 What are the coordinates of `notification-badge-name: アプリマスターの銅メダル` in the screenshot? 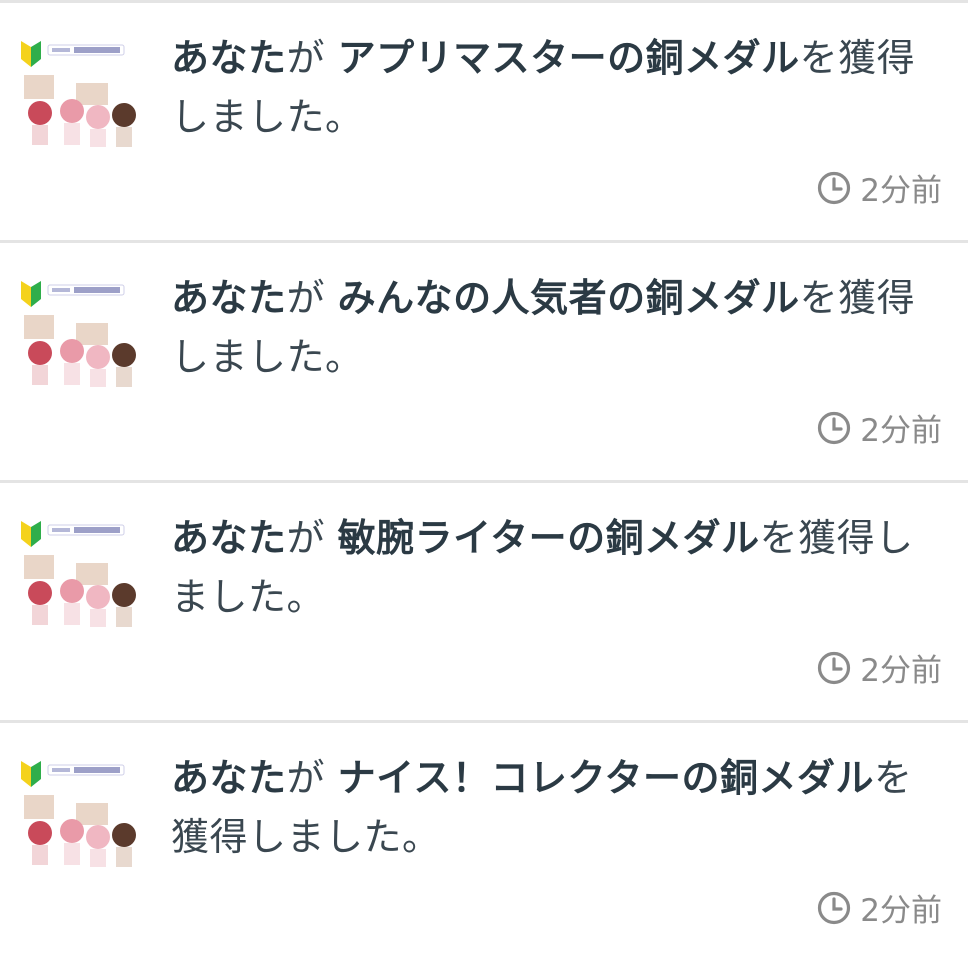 It's located at (569, 58).